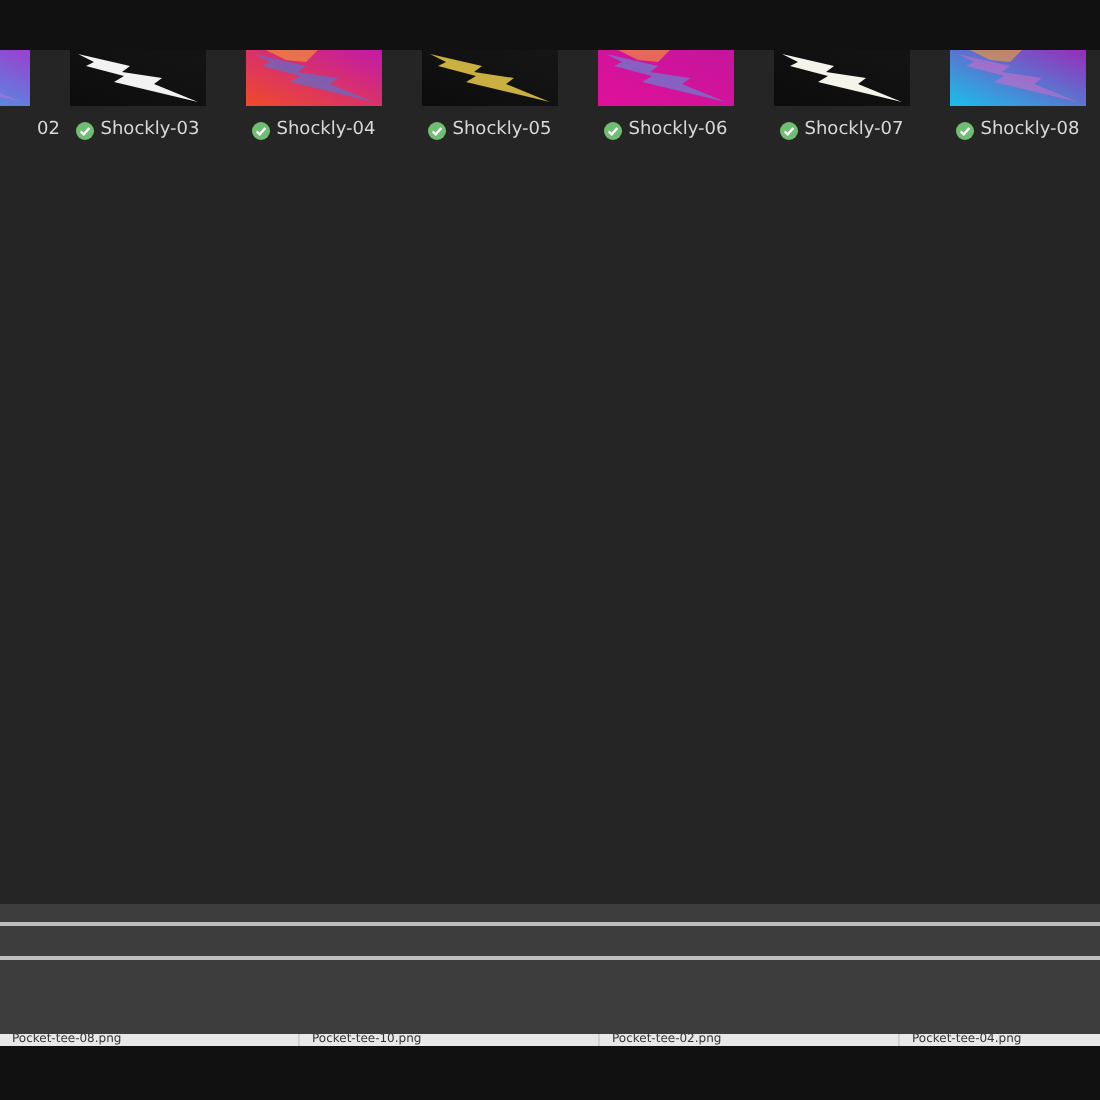 The width and height of the screenshot is (1100, 1100). What do you see at coordinates (1030, 130) in the screenshot?
I see `thumbnail-label: Shockly-08` at bounding box center [1030, 130].